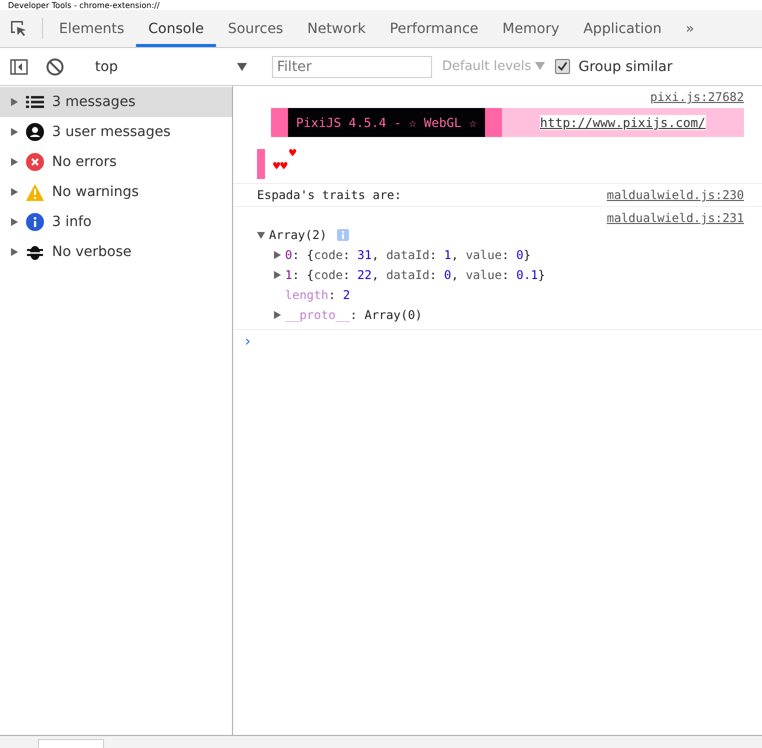 This screenshot has height=748, width=762. What do you see at coordinates (675, 195) in the screenshot?
I see `source-link: maldualwield.js:230` at bounding box center [675, 195].